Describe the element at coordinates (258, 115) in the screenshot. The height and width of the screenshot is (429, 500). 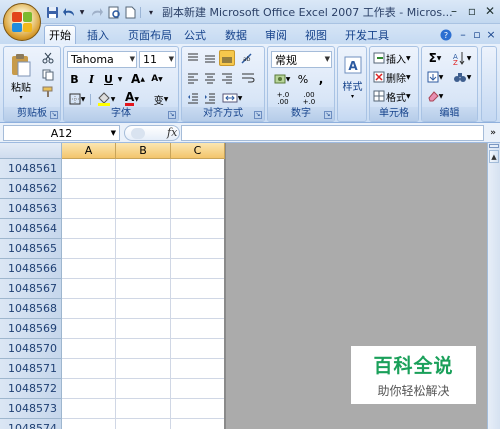
I see `alignment-launcher-icon: ↘` at that location.